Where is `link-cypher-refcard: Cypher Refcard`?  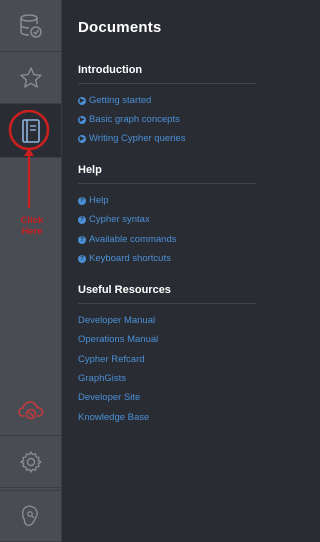
link-cypher-refcard: Cypher Refcard is located at coordinates (111, 359).